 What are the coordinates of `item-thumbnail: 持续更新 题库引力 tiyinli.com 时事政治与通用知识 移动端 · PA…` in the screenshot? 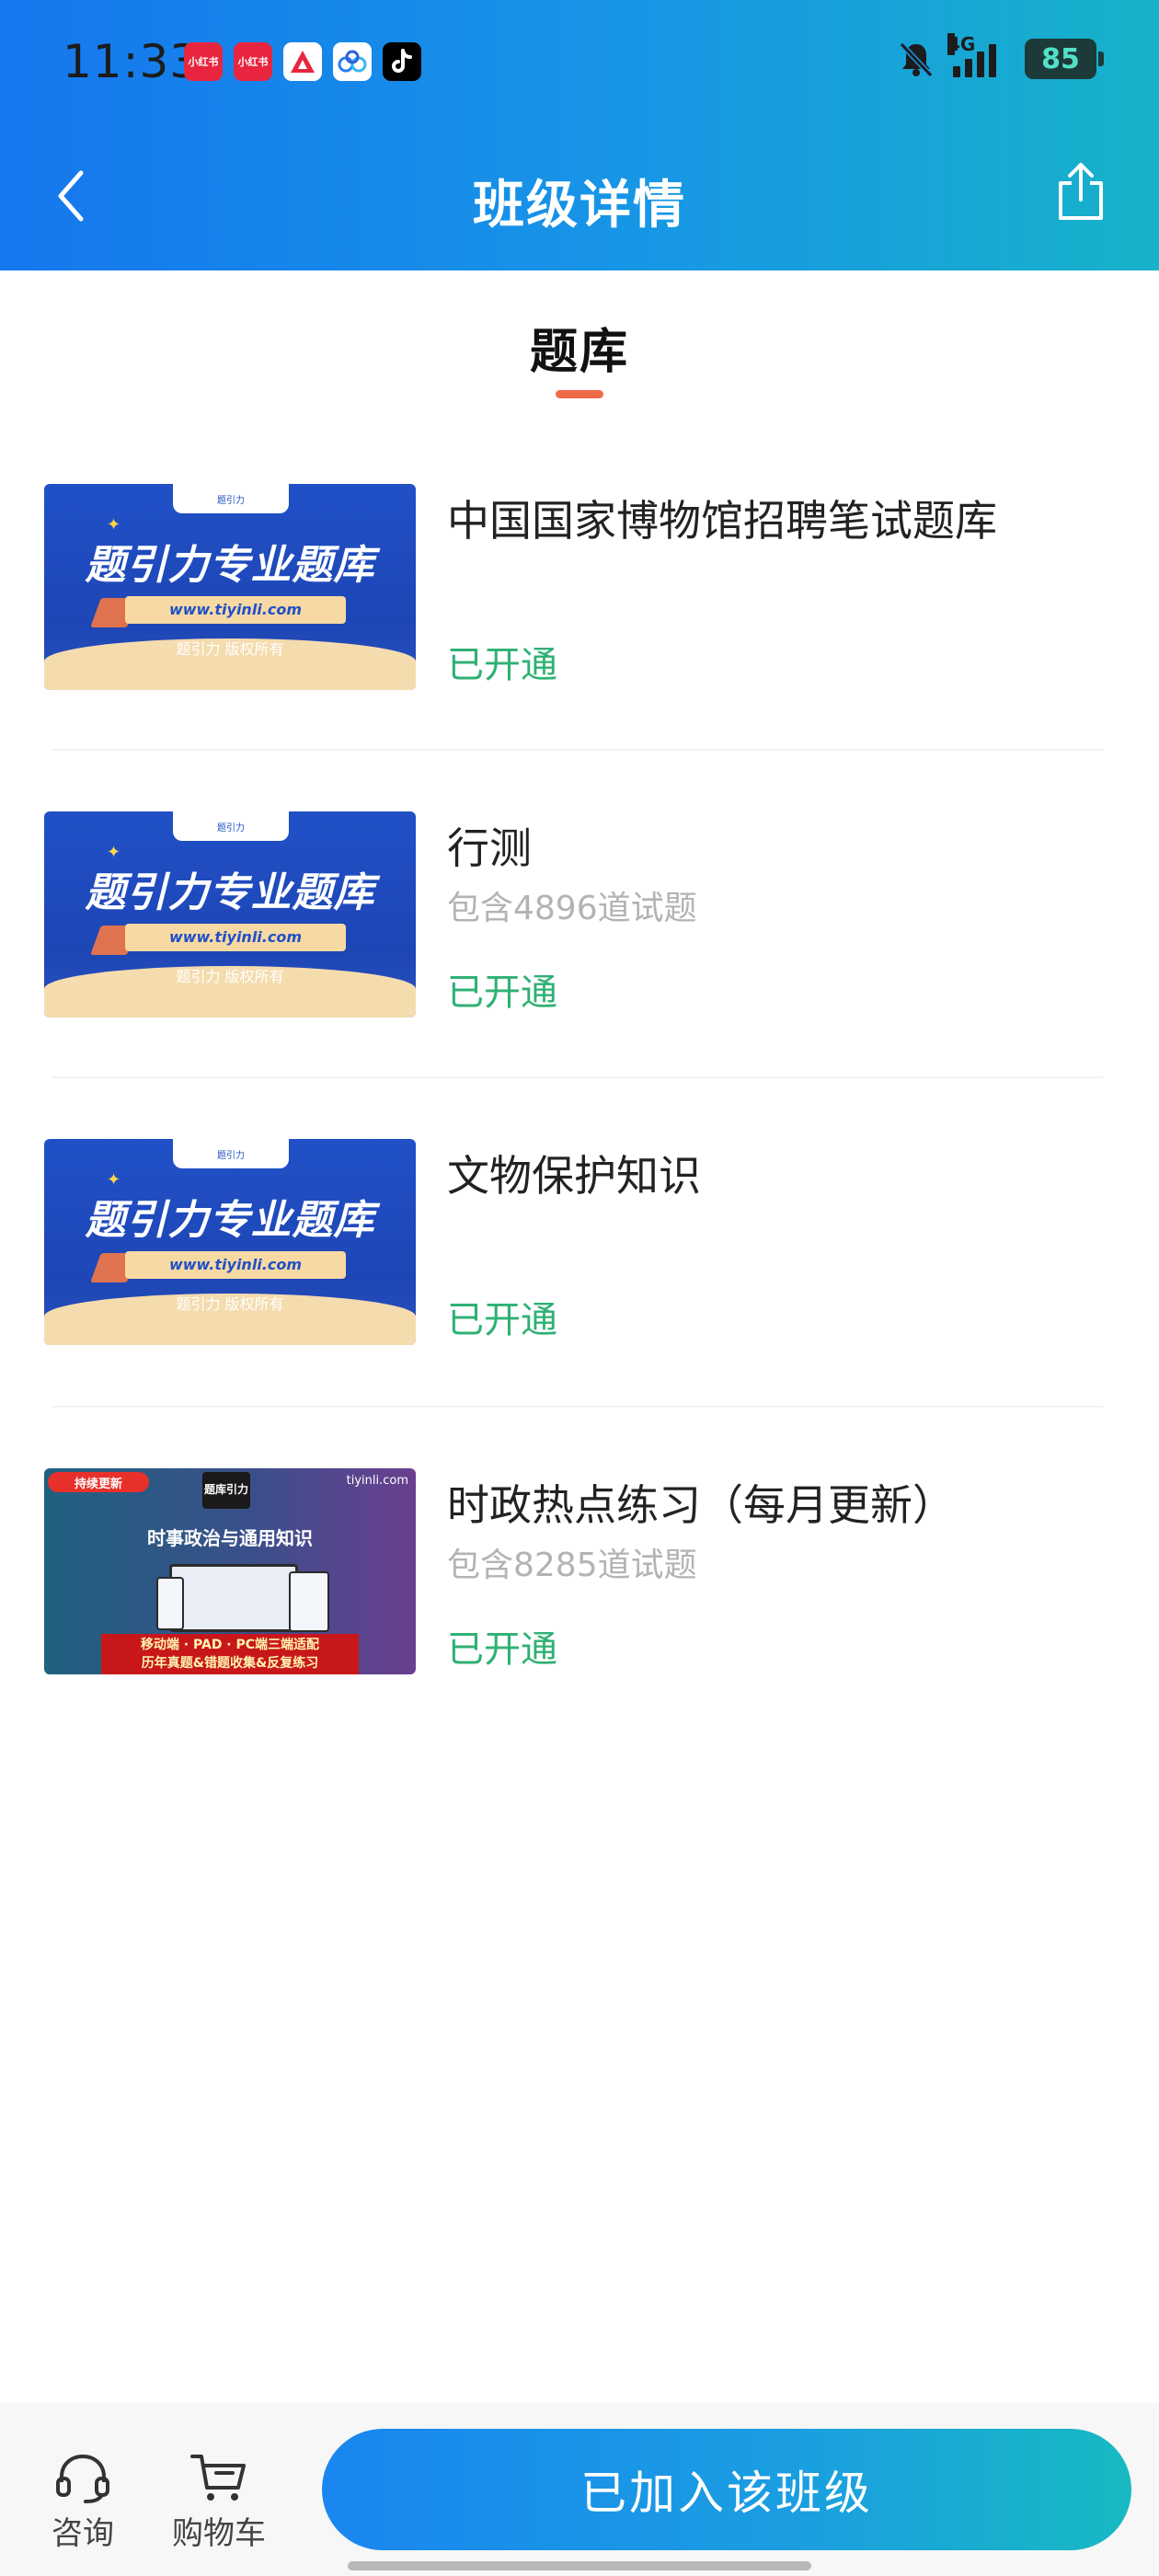 It's located at (230, 1571).